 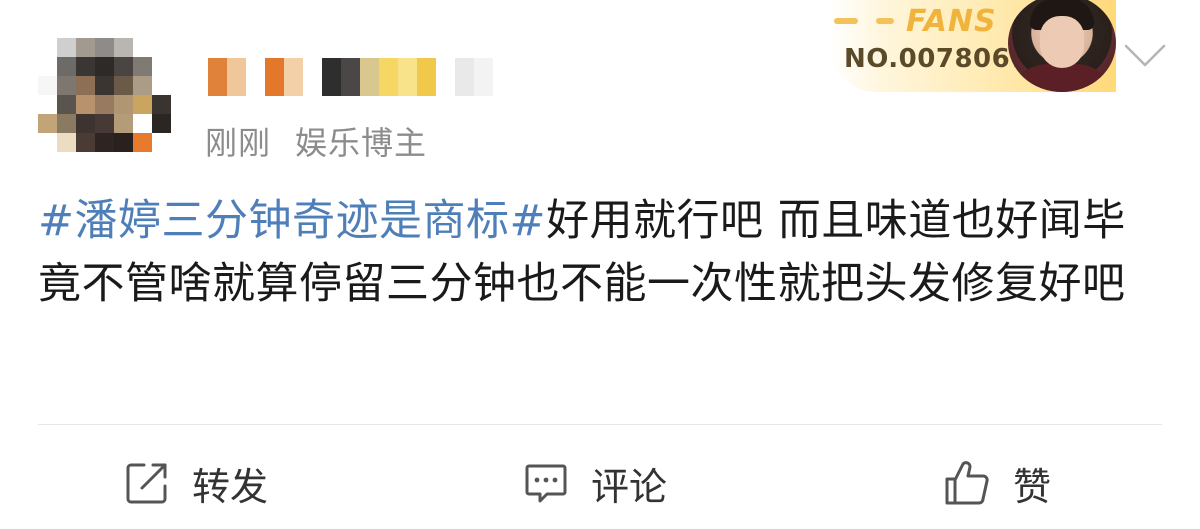 I want to click on celebrity-portrait-icon, so click(x=1062, y=46).